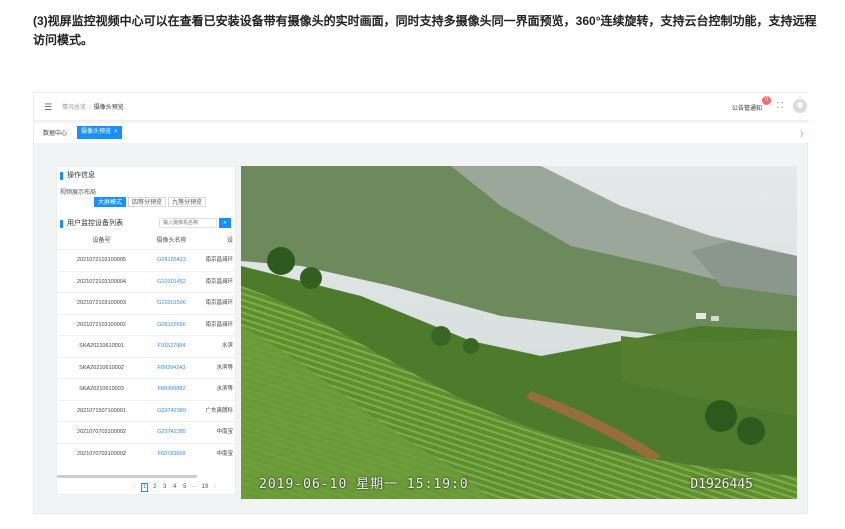 This screenshot has width=845, height=529. What do you see at coordinates (134, 487) in the screenshot?
I see `prev-page-button: ‹` at bounding box center [134, 487].